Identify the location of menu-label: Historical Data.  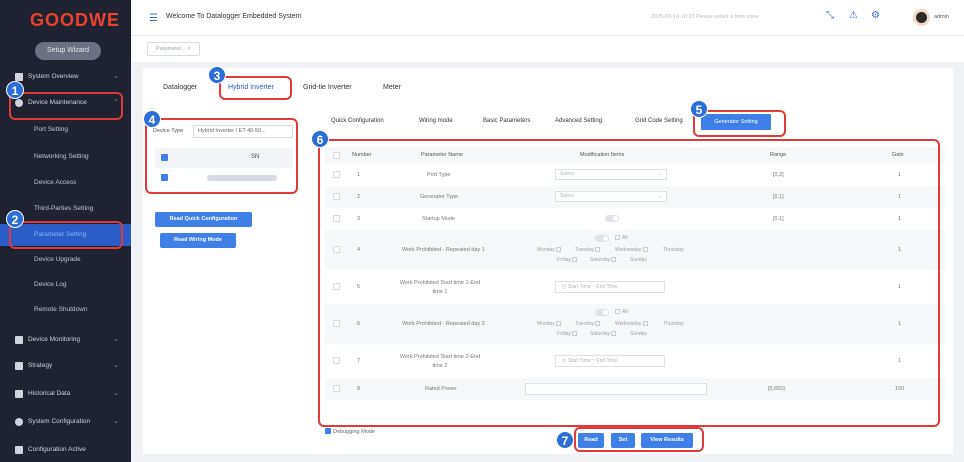
(49, 393).